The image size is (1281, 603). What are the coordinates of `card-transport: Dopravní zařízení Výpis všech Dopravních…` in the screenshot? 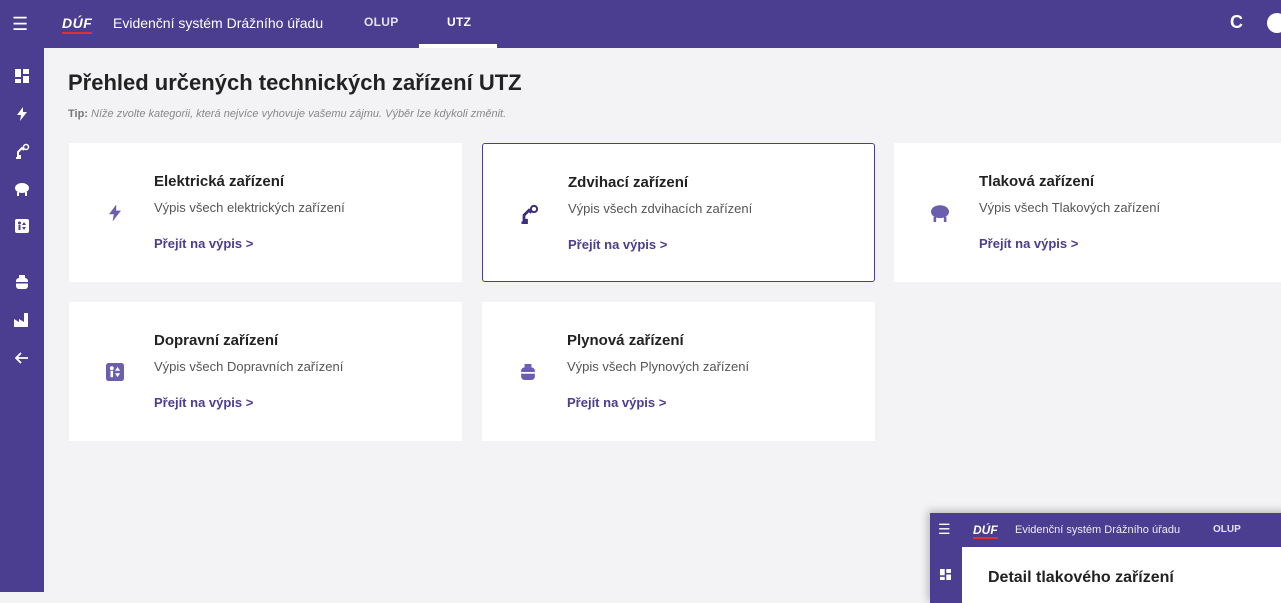 It's located at (265, 371).